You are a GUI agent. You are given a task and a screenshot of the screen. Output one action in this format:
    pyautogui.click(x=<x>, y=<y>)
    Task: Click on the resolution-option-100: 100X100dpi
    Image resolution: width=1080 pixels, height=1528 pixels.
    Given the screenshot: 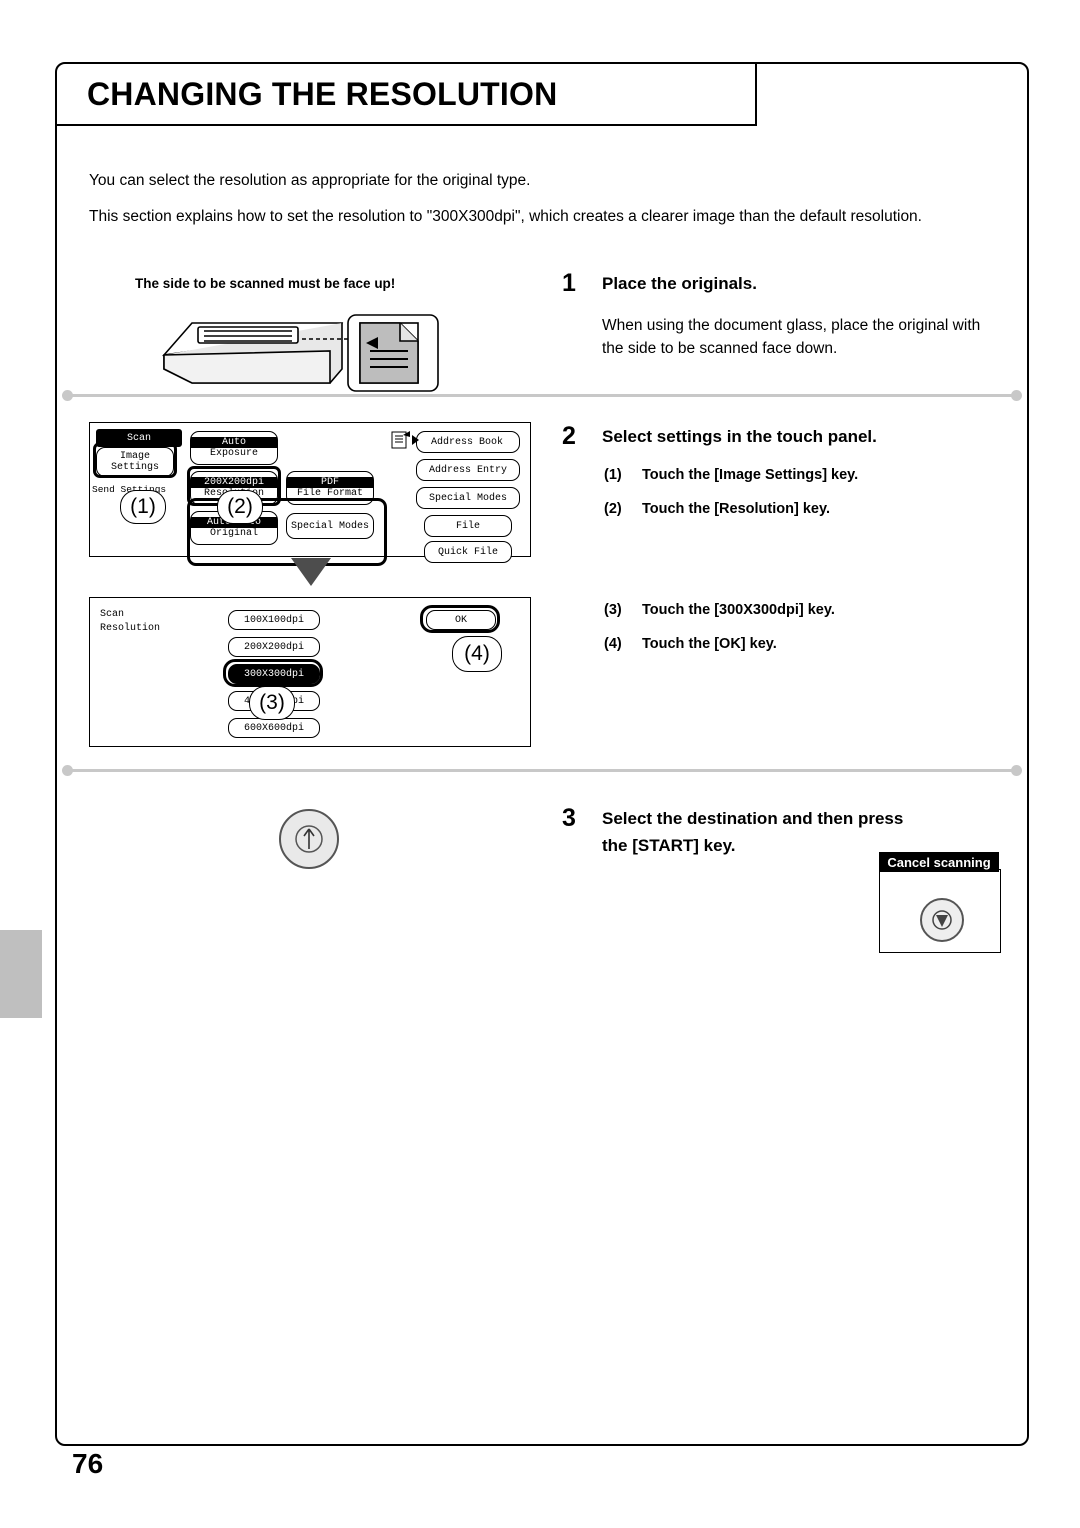 What is the action you would take?
    pyautogui.click(x=274, y=620)
    